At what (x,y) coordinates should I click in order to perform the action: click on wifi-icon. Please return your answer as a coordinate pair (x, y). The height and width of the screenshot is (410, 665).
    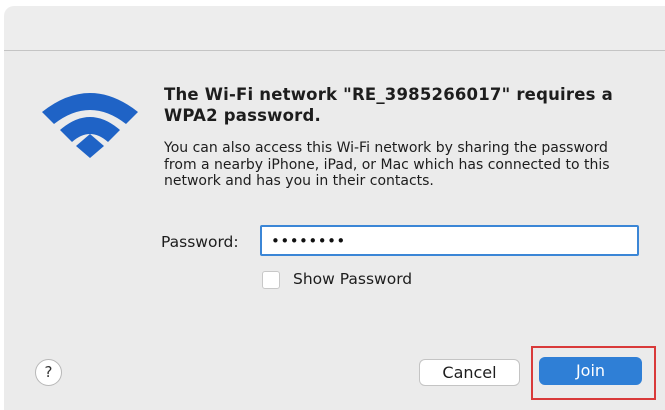
    Looking at the image, I should click on (90, 125).